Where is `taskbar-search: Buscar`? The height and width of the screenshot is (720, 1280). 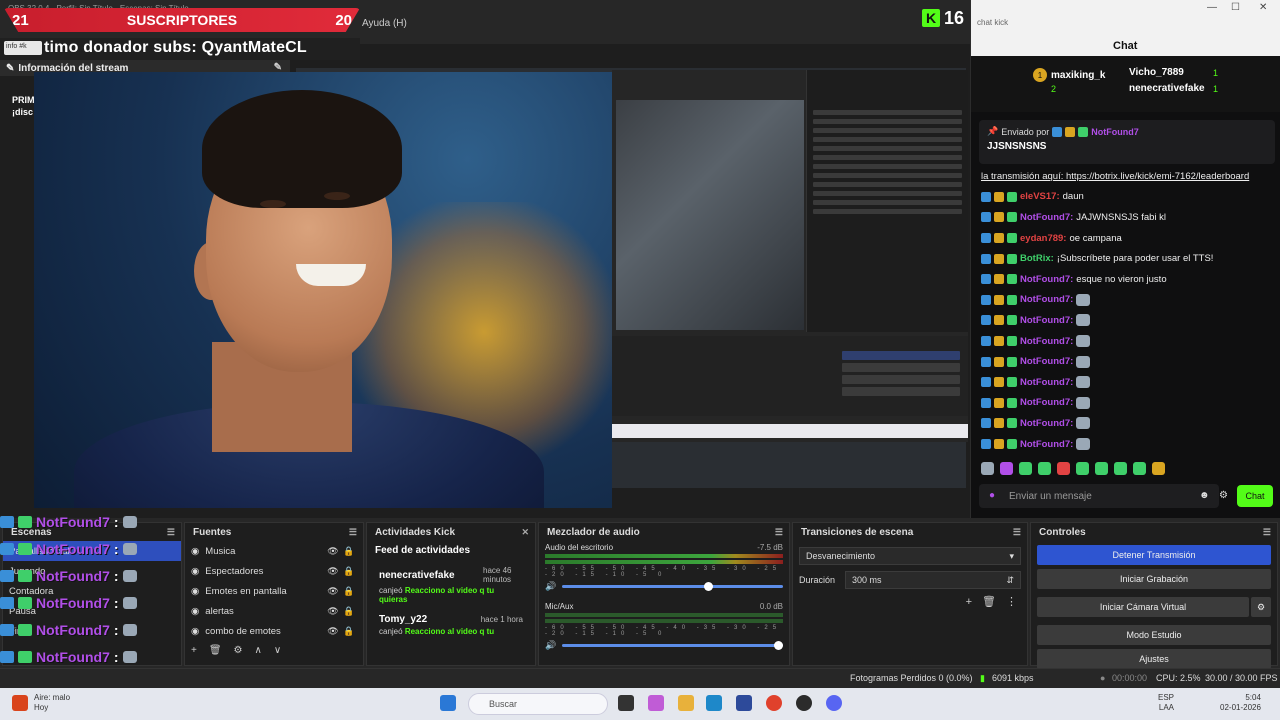 taskbar-search: Buscar is located at coordinates (538, 704).